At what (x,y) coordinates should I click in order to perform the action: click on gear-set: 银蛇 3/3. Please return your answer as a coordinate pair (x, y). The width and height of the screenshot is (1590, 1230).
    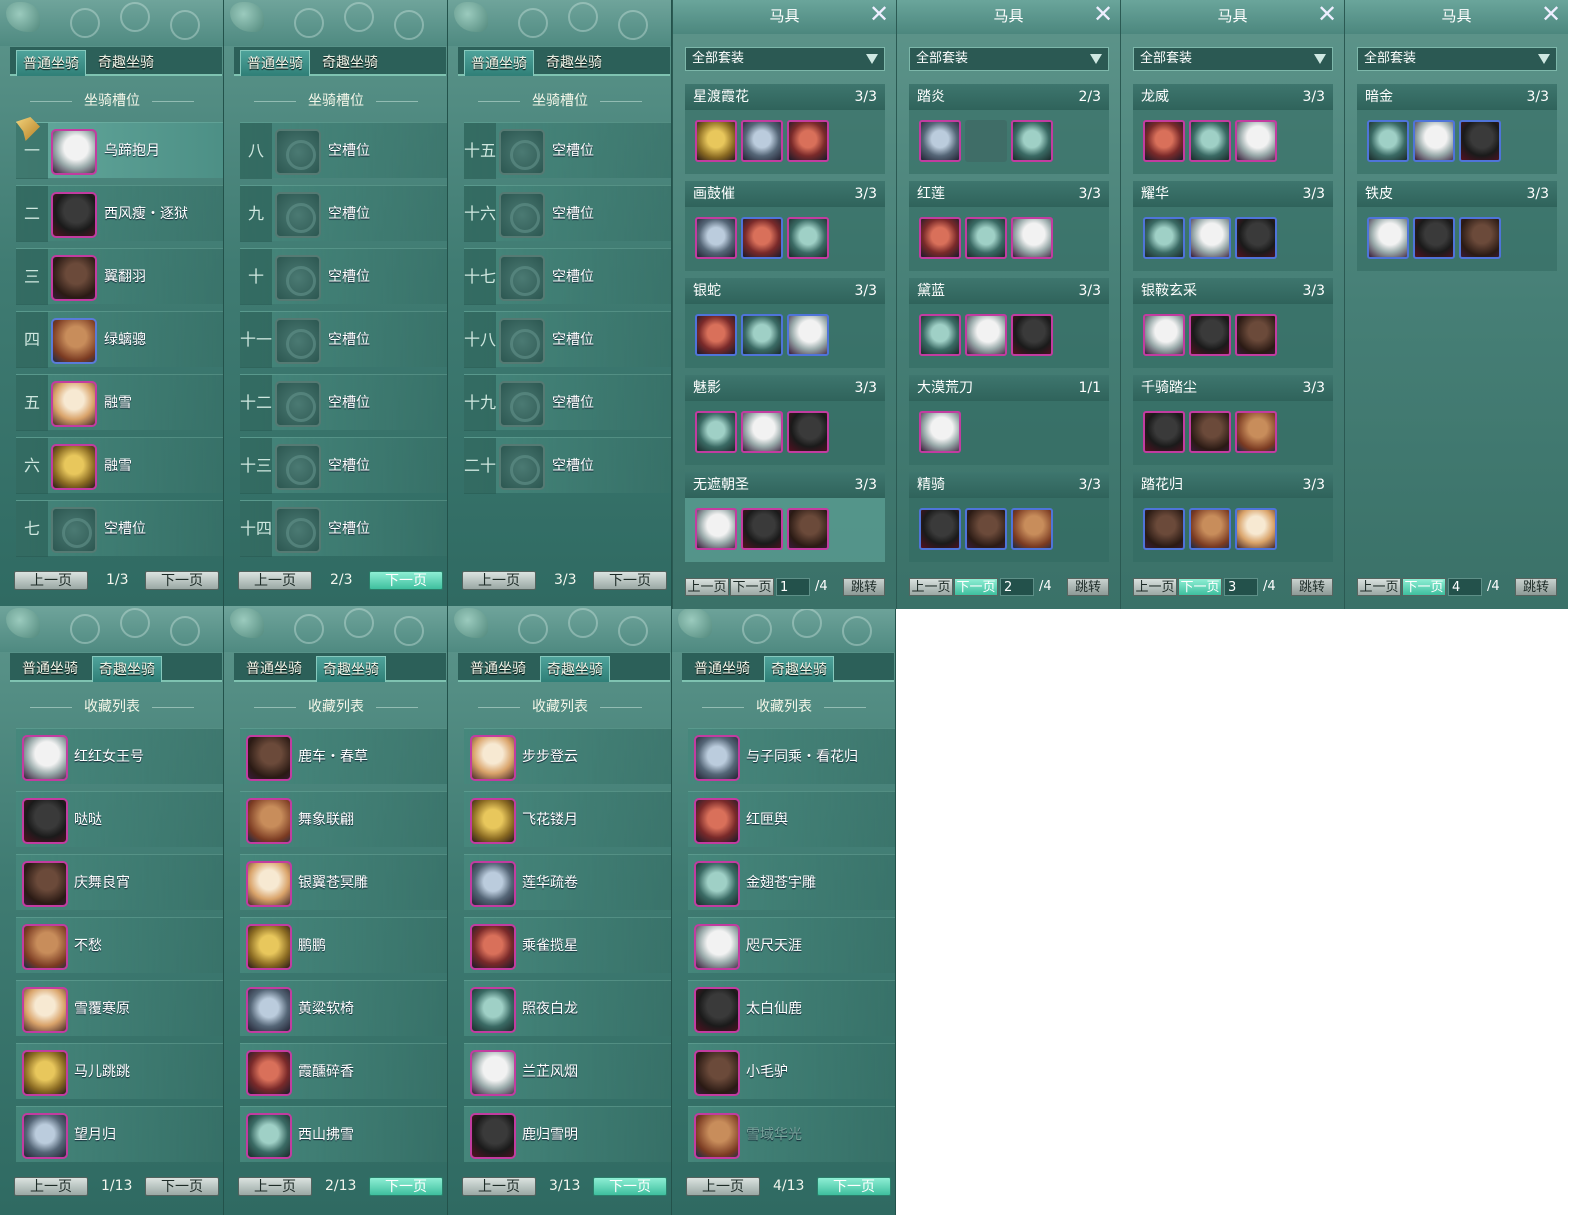
    Looking at the image, I should click on (785, 323).